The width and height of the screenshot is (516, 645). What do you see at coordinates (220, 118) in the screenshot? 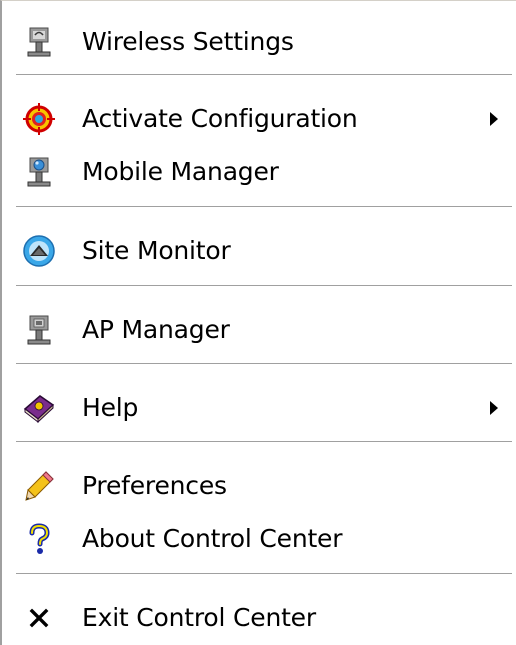
I see `menu-item-label: Activate Configuration` at bounding box center [220, 118].